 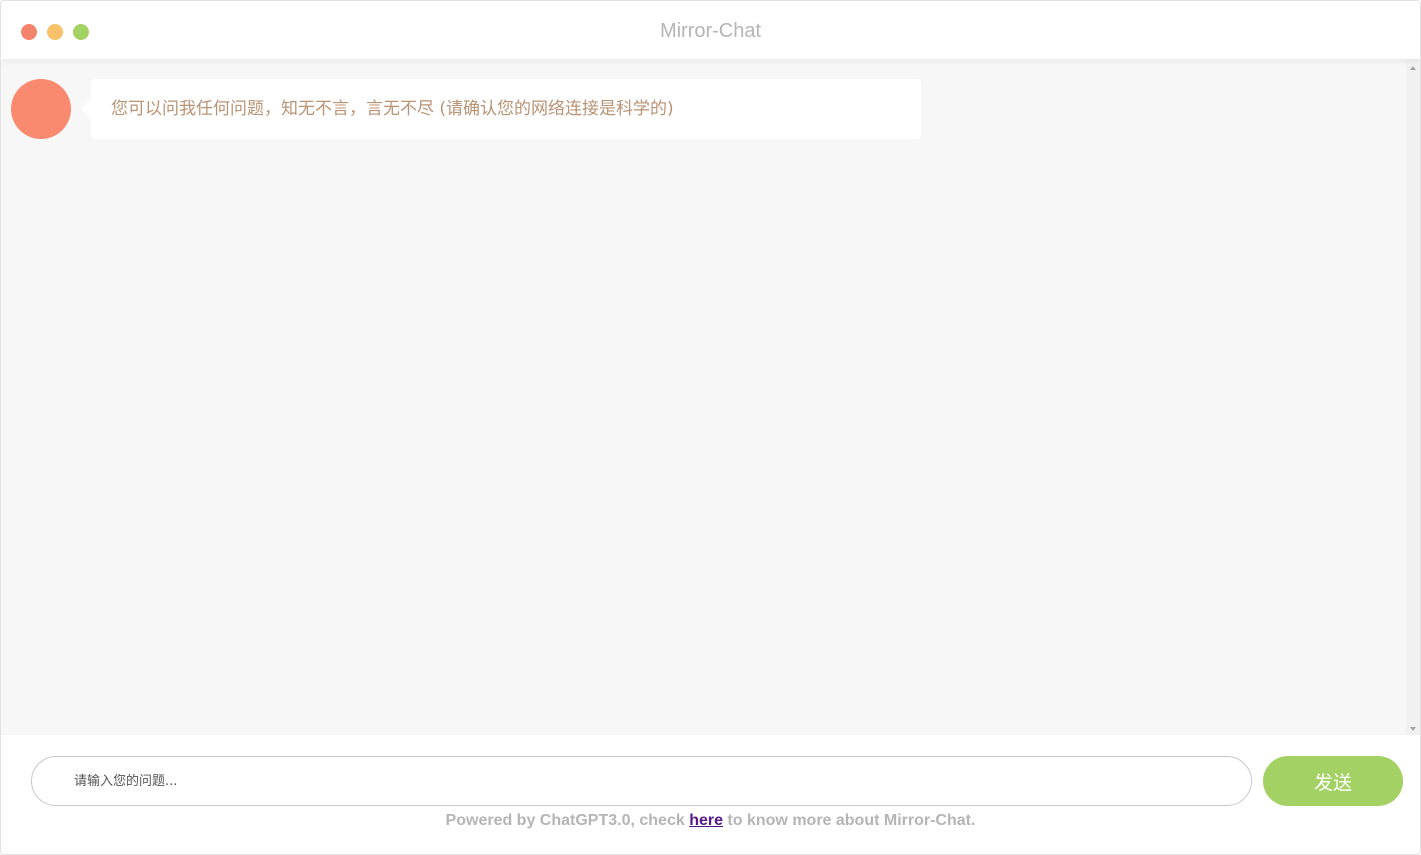 I want to click on footer-here-link: here, so click(x=706, y=820).